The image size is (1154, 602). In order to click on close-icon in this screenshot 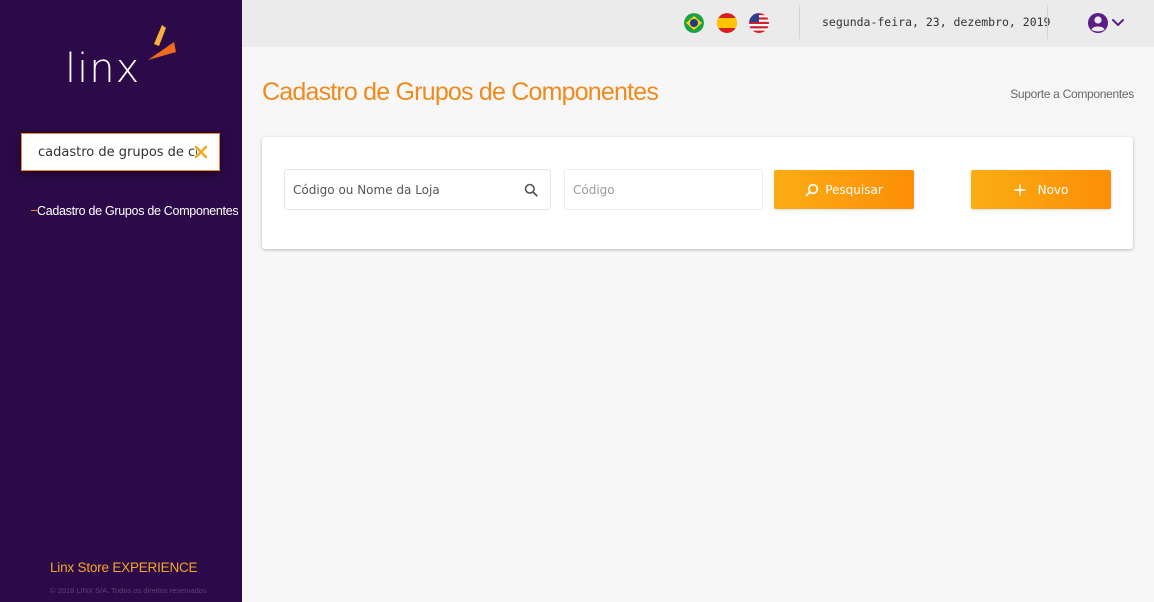, I will do `click(201, 152)`.